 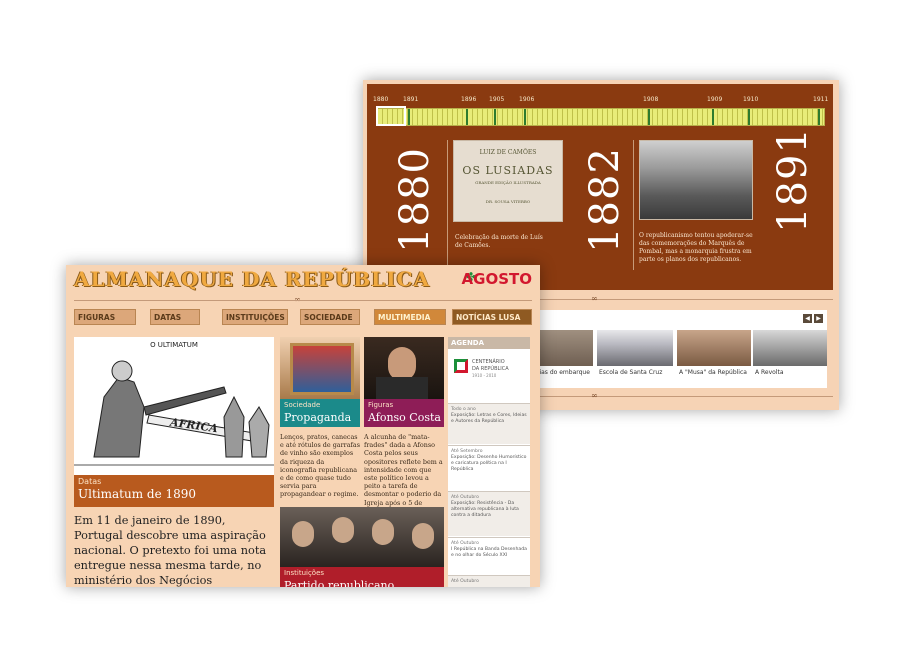 I want to click on card-title: Afonso Costa, so click(x=404, y=417).